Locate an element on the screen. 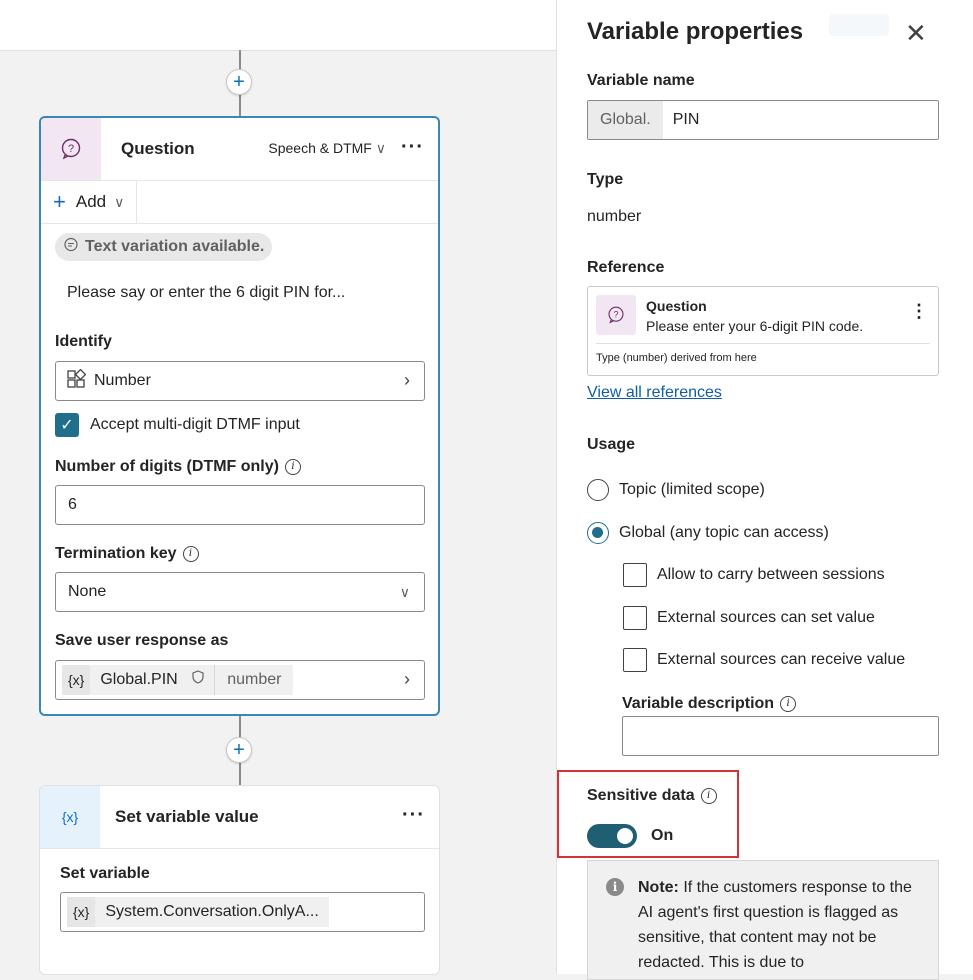 This screenshot has height=980, width=973. entity-icon is located at coordinates (76, 381).